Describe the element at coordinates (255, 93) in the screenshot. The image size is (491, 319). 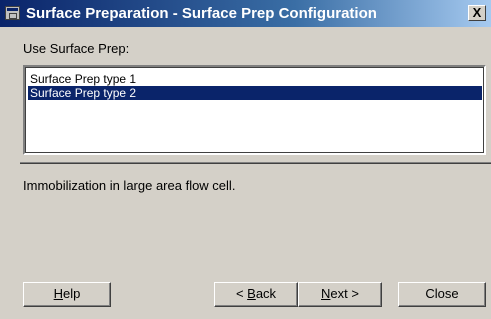
I see `list-item-surface-prep-type-2: Surface Prep type 2` at that location.